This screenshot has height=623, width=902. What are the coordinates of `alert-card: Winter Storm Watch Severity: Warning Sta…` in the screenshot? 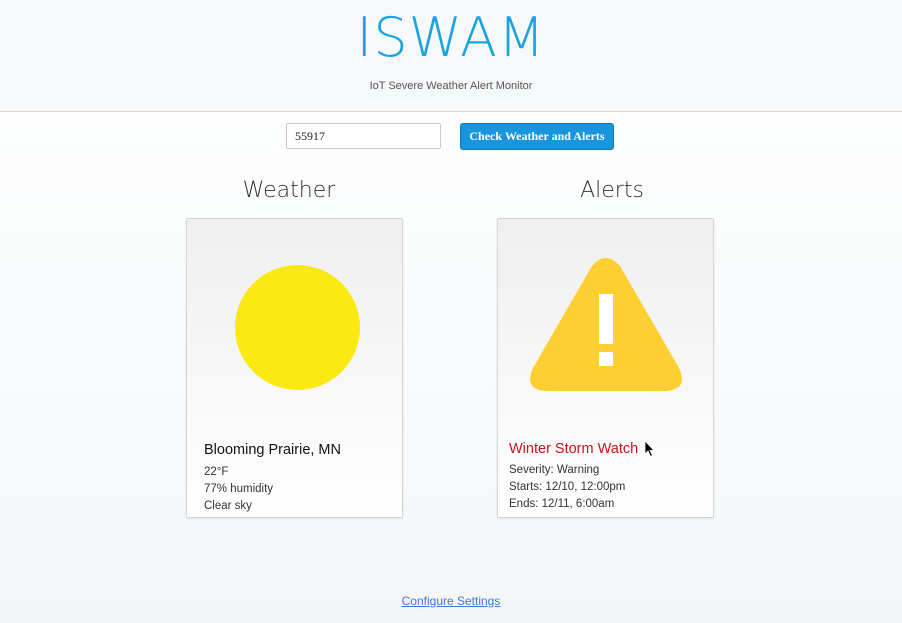 It's located at (605, 368).